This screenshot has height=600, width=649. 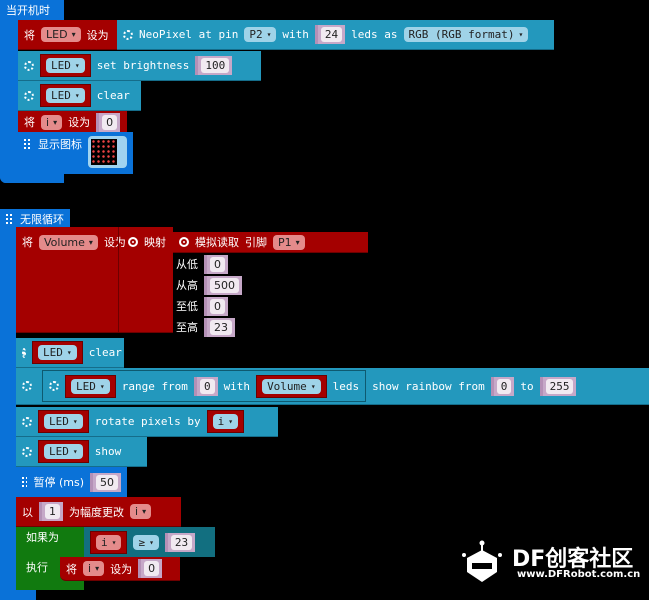 What do you see at coordinates (216, 306) in the screenshot?
I see `to-low-input: 0` at bounding box center [216, 306].